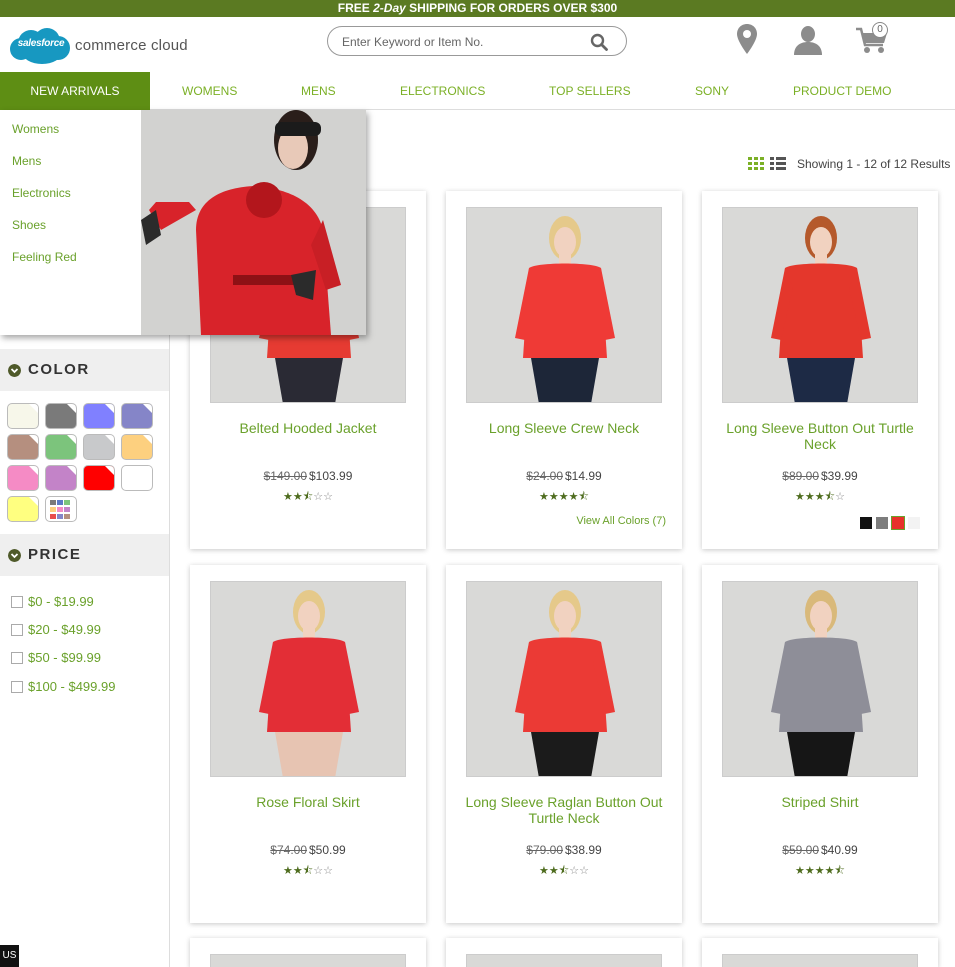  I want to click on refinement-header-color: COLOR, so click(84, 370).